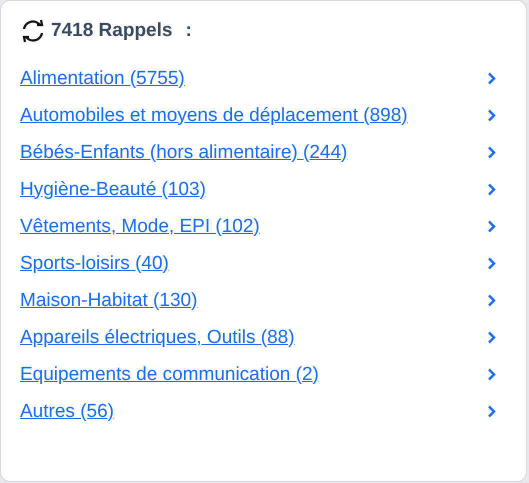 This screenshot has width=529, height=483. Describe the element at coordinates (109, 300) in the screenshot. I see `category-link: Maison-Habitat (130)` at that location.